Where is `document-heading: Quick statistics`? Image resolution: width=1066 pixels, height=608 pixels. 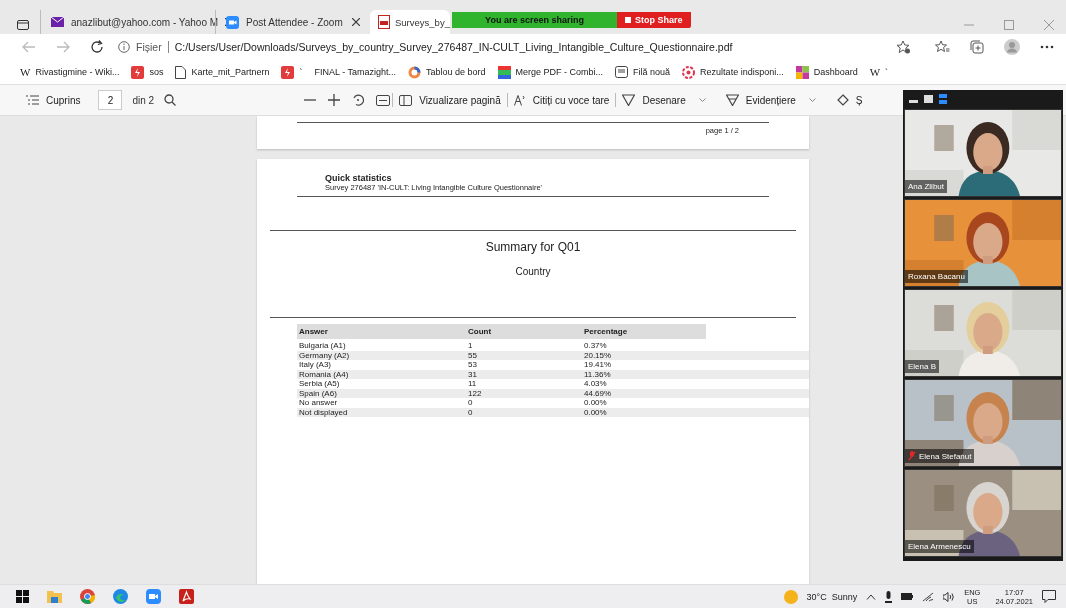 document-heading: Quick statistics is located at coordinates (359, 178).